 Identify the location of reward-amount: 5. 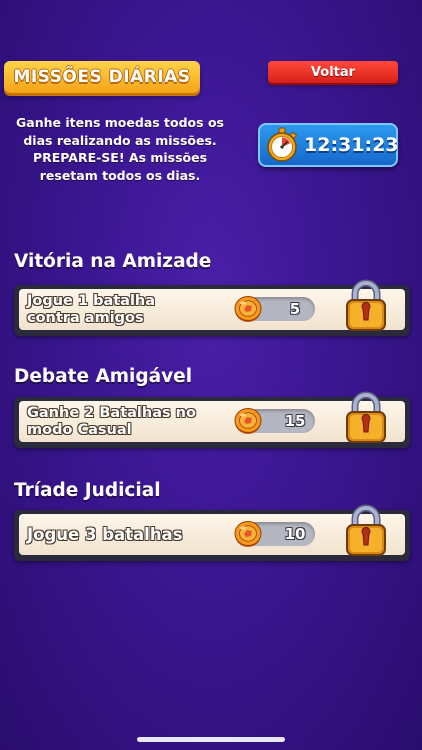
(295, 309).